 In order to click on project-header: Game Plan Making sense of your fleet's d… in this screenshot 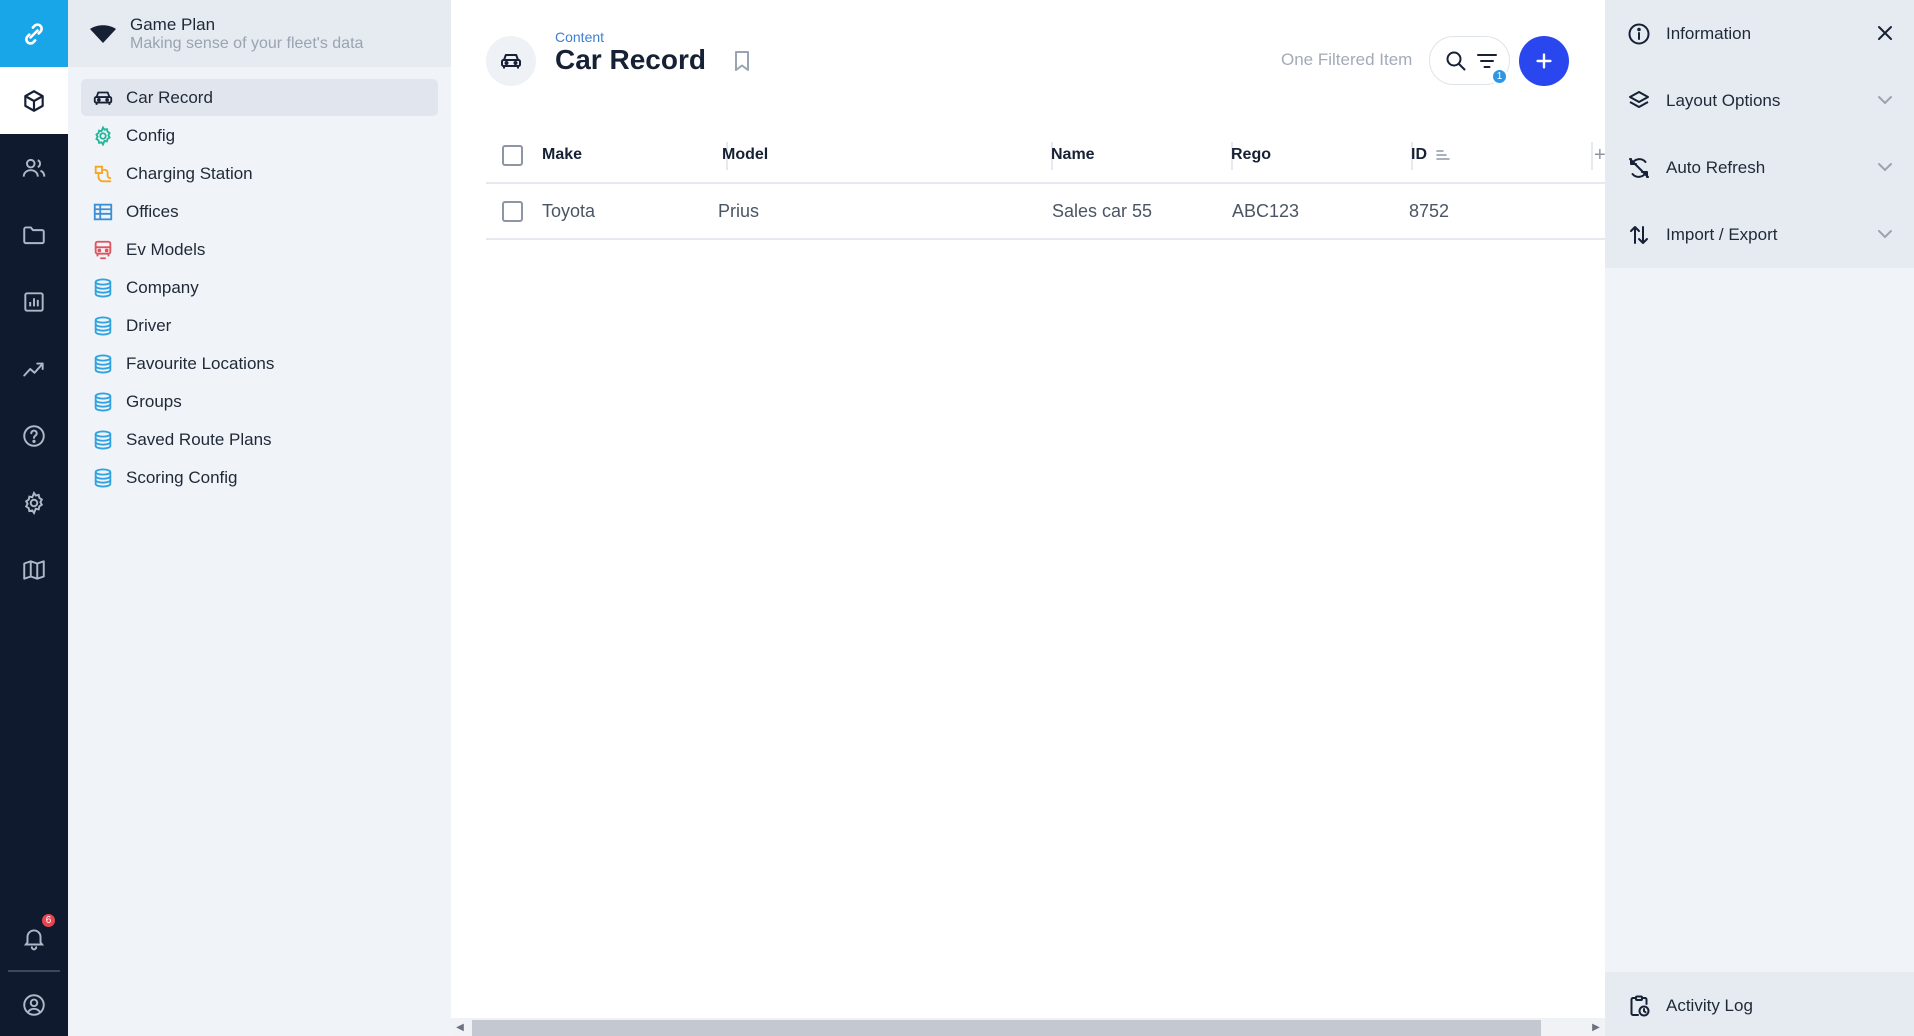, I will do `click(259, 33)`.